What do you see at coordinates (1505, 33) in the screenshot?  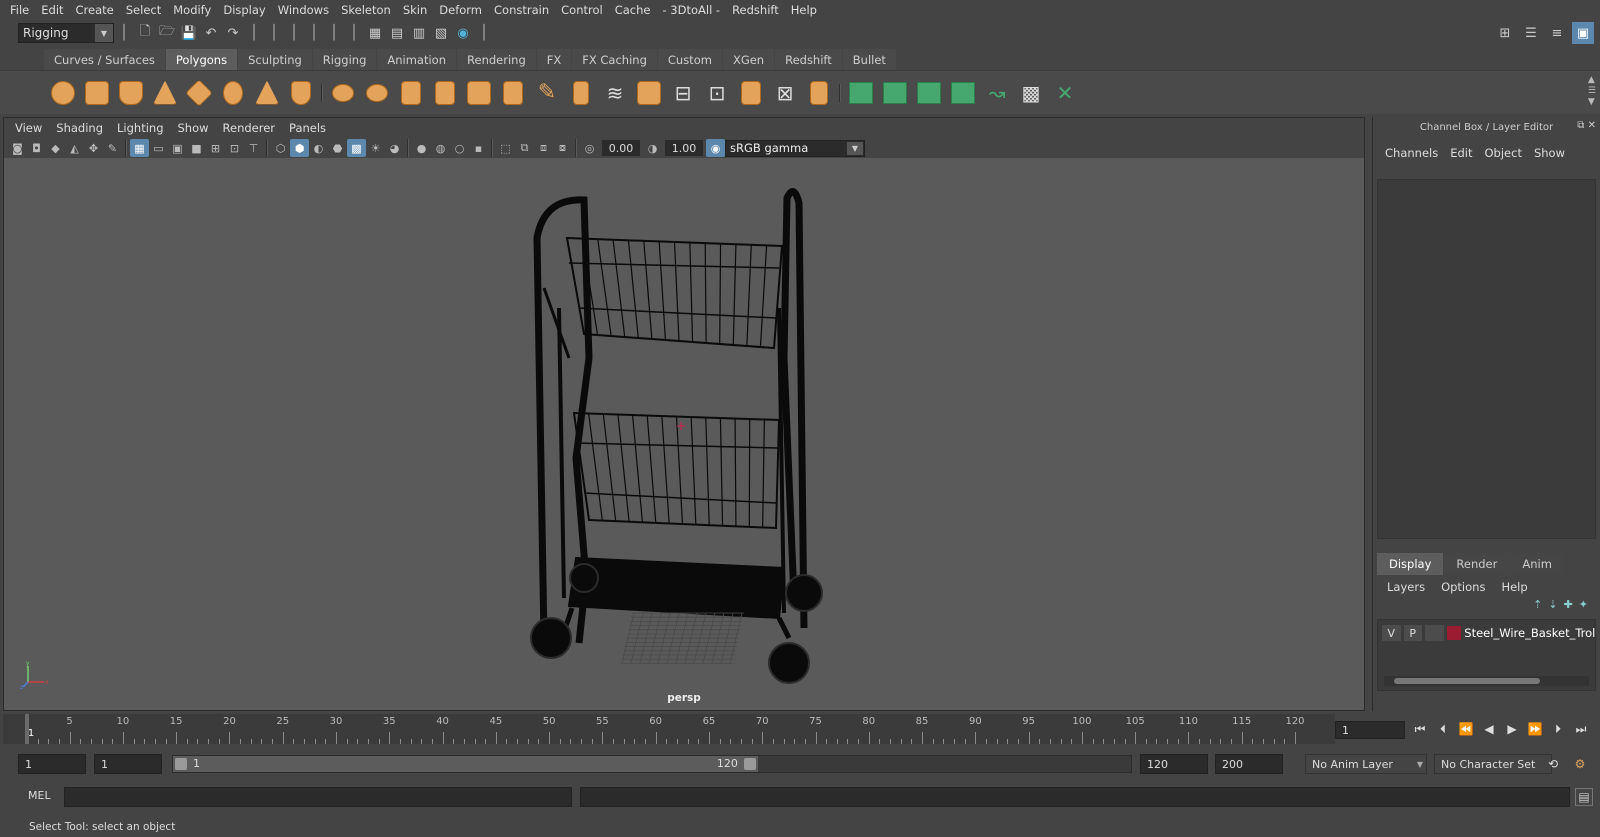 I see `modeling-toolkit-icon: ⊞` at bounding box center [1505, 33].